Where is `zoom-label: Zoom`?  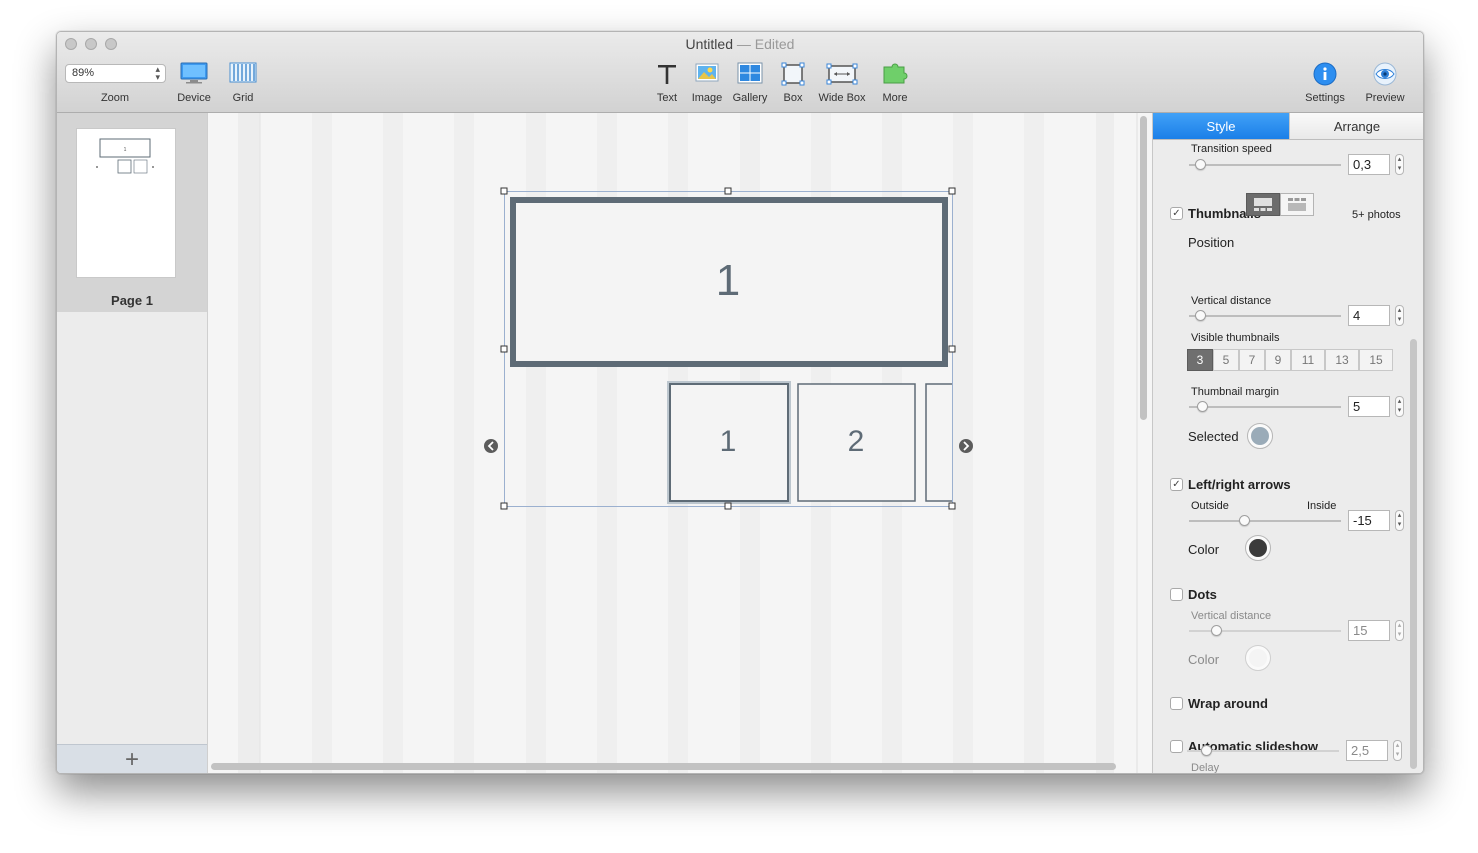
zoom-label: Zoom is located at coordinates (115, 98).